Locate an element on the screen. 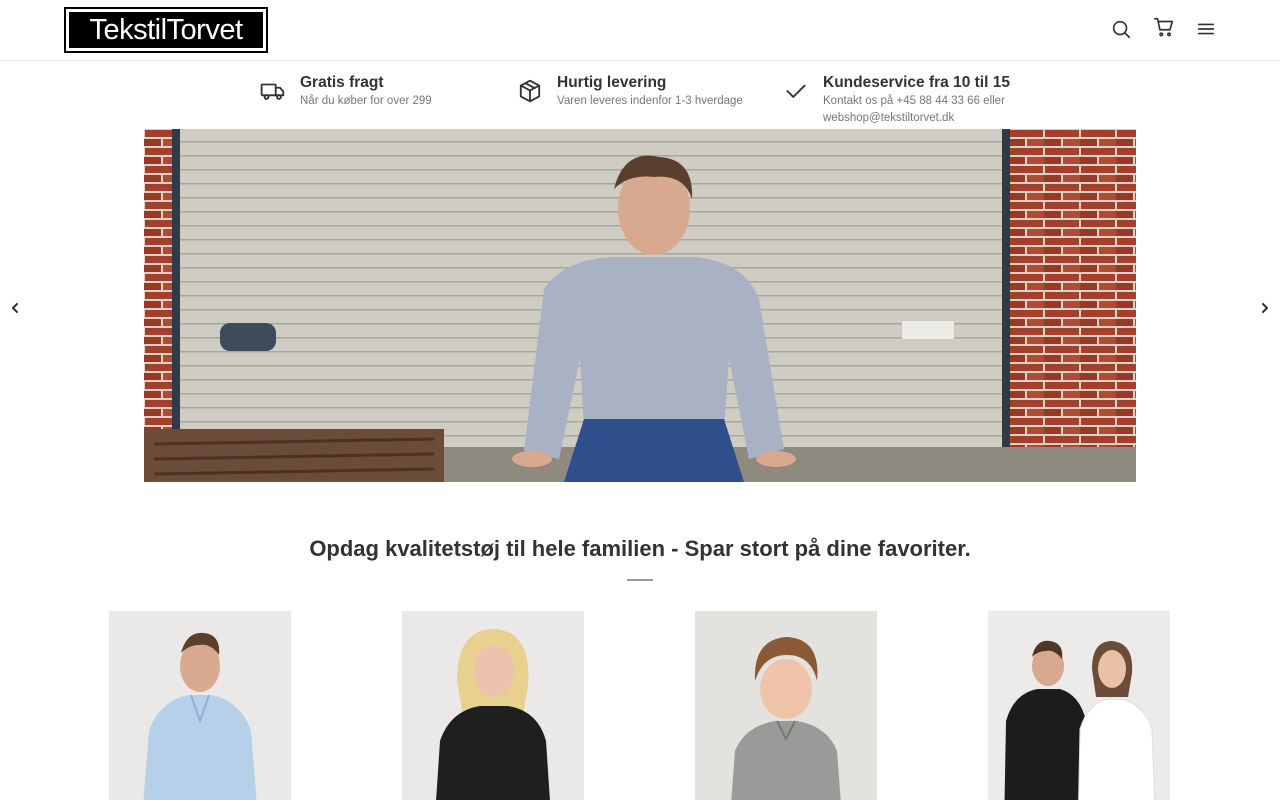 The width and height of the screenshot is (1280, 800). usp-subtitle: Varen leveres indenfor 1-3 hverdage is located at coordinates (650, 101).